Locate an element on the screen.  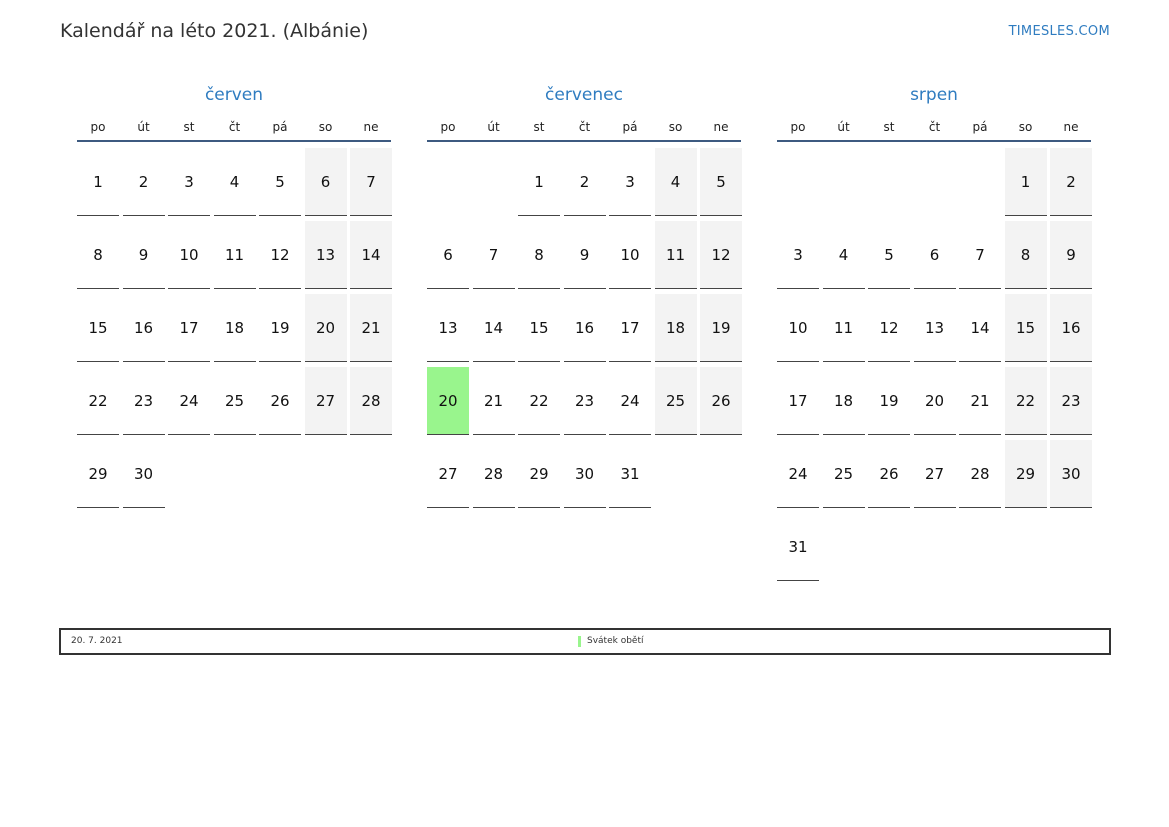
month-title: červen is located at coordinates (234, 95).